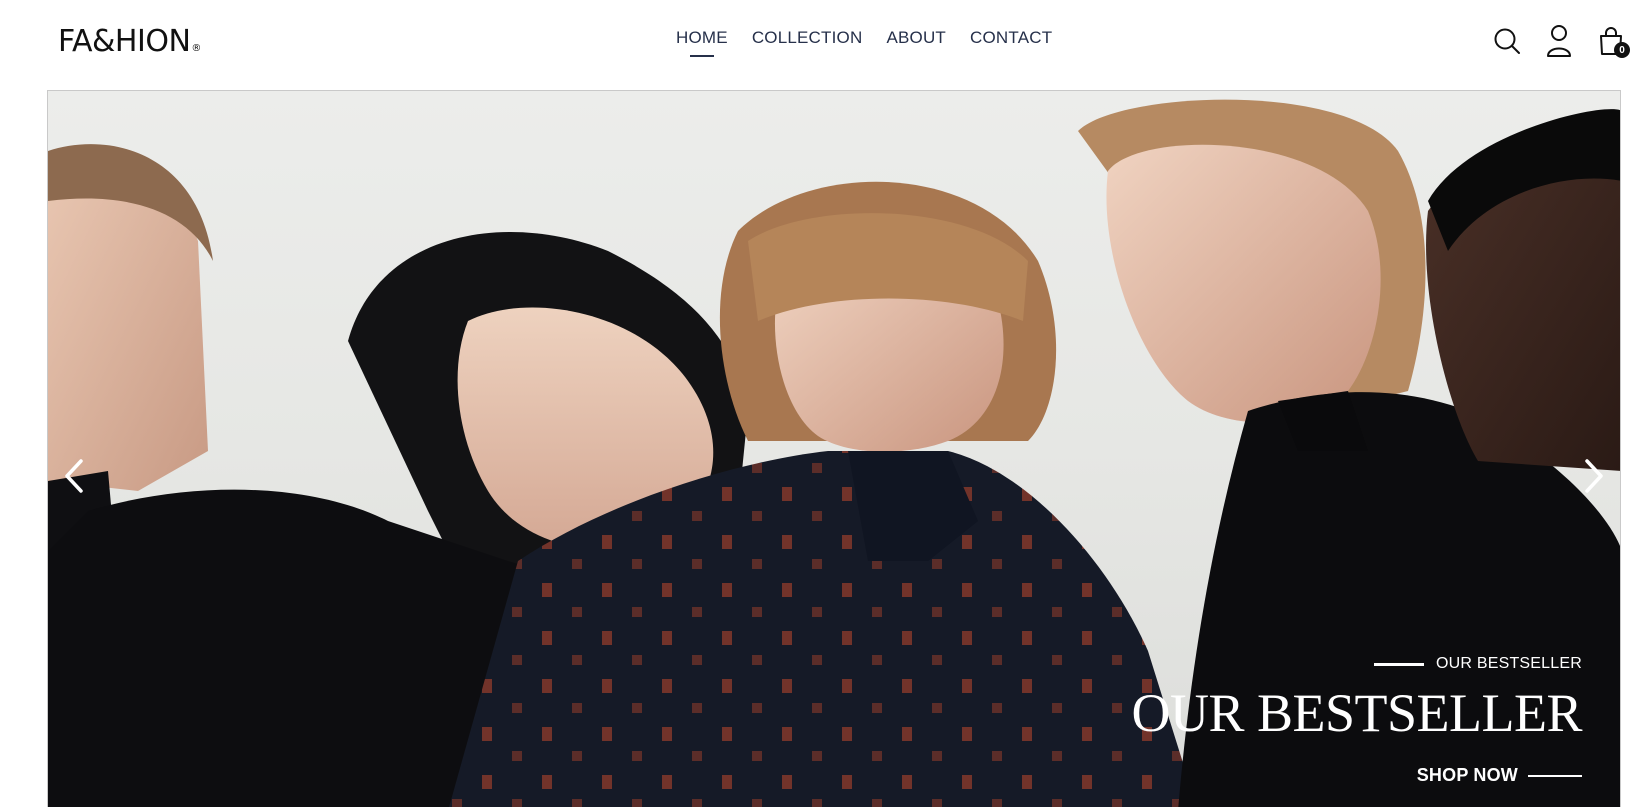  I want to click on chevron-left-icon, so click(74, 476).